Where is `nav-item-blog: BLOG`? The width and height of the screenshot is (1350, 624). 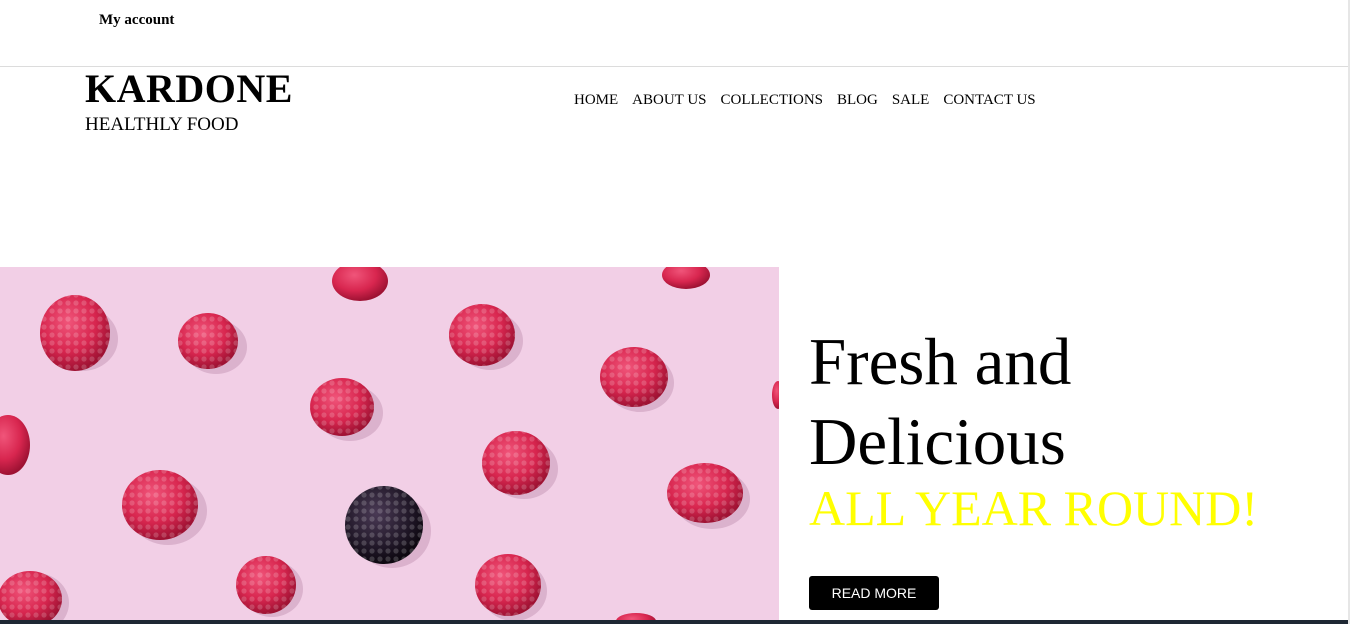 nav-item-blog: BLOG is located at coordinates (857, 100).